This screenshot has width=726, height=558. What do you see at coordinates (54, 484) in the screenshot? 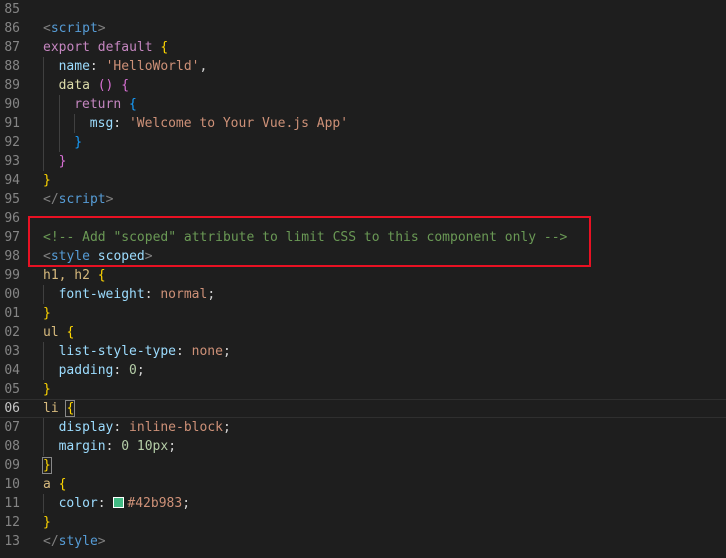
I see `code-text: a {` at bounding box center [54, 484].